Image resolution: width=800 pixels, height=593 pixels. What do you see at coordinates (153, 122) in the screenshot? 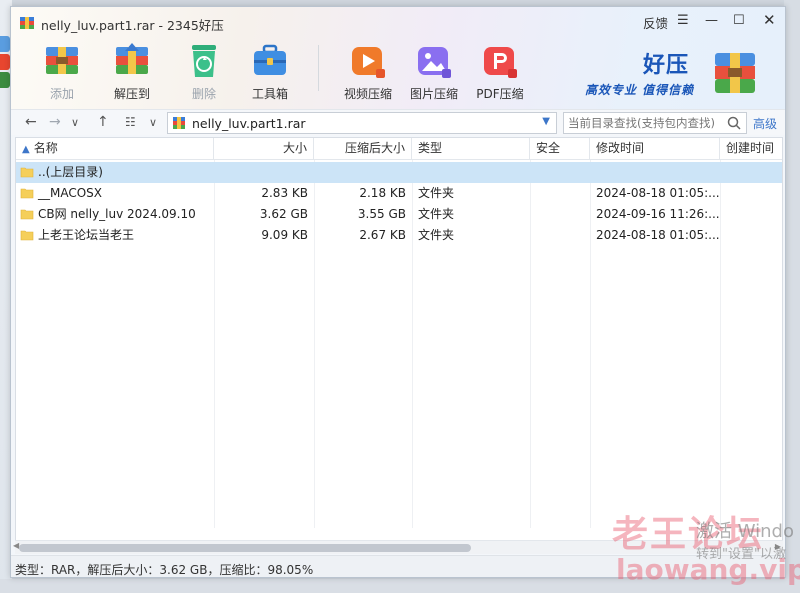
I see `view-mode-chevron-icon: ∨` at bounding box center [153, 122].